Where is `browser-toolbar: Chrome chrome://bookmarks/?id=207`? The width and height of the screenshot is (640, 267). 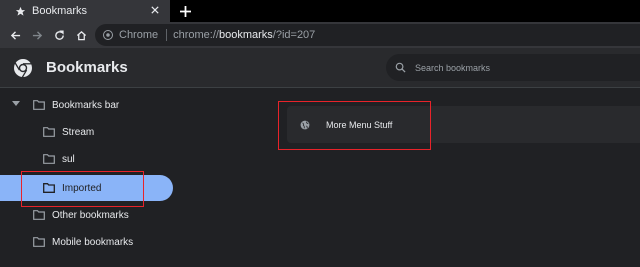 browser-toolbar: Chrome chrome://bookmarks/?id=207 is located at coordinates (320, 35).